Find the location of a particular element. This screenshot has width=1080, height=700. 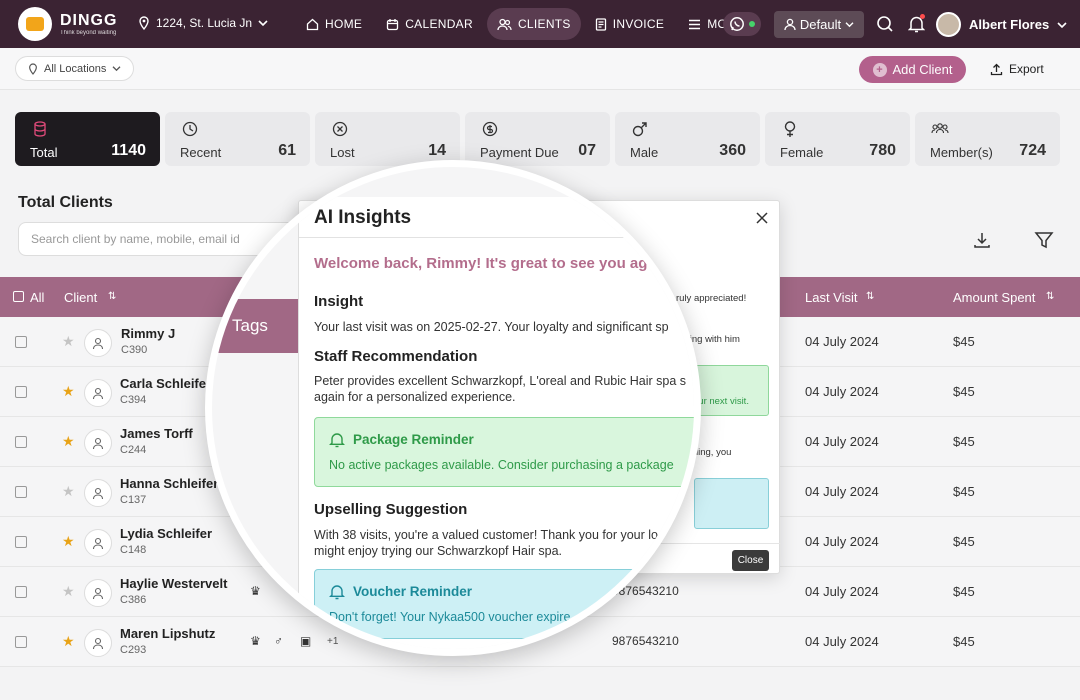

export-button: Export is located at coordinates (1017, 69).